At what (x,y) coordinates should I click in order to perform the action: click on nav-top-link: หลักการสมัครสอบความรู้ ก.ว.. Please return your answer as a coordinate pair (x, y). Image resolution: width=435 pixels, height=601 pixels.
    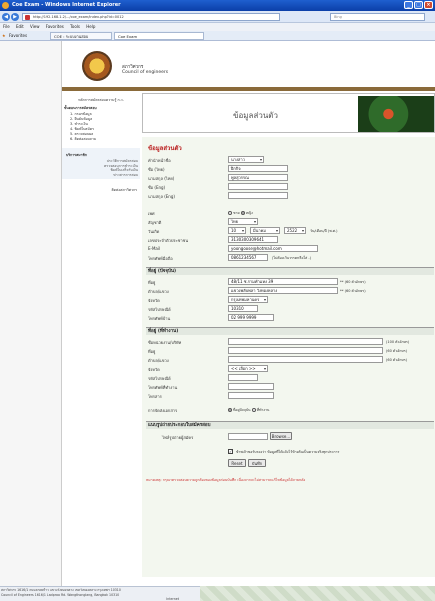
    Looking at the image, I should click on (101, 100).